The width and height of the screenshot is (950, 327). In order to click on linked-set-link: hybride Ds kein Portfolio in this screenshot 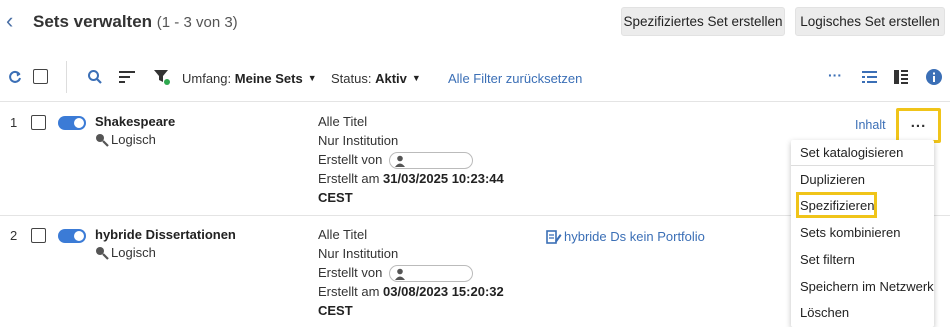, I will do `click(625, 236)`.